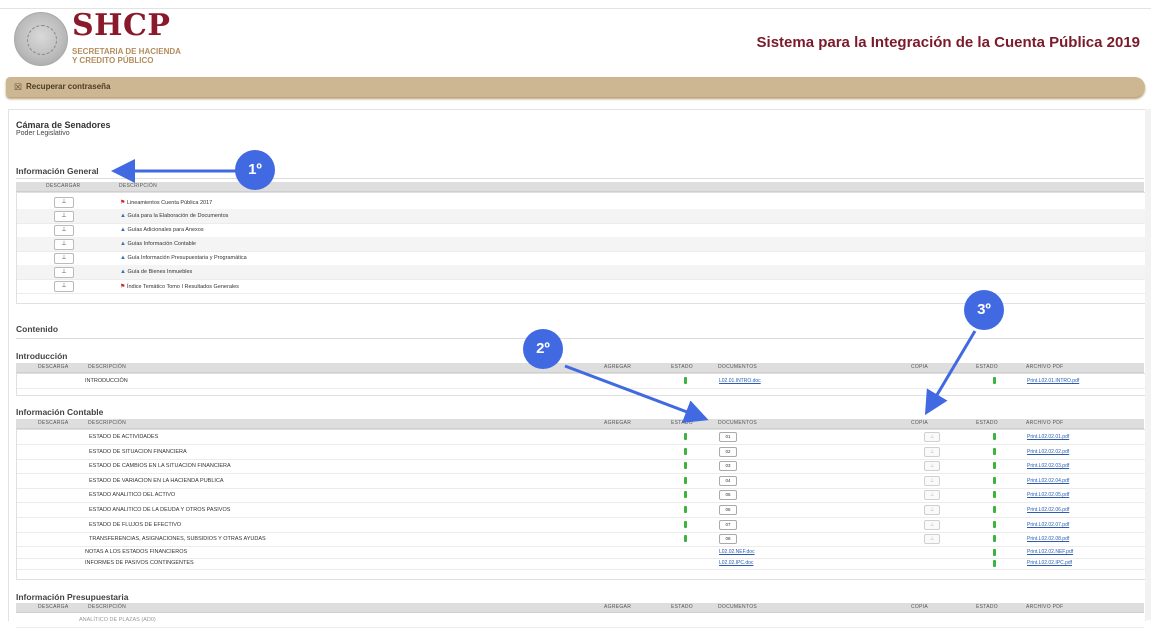 Image resolution: width=1151 pixels, height=628 pixels. What do you see at coordinates (728, 480) in the screenshot?
I see `edit-document-button: 04` at bounding box center [728, 480].